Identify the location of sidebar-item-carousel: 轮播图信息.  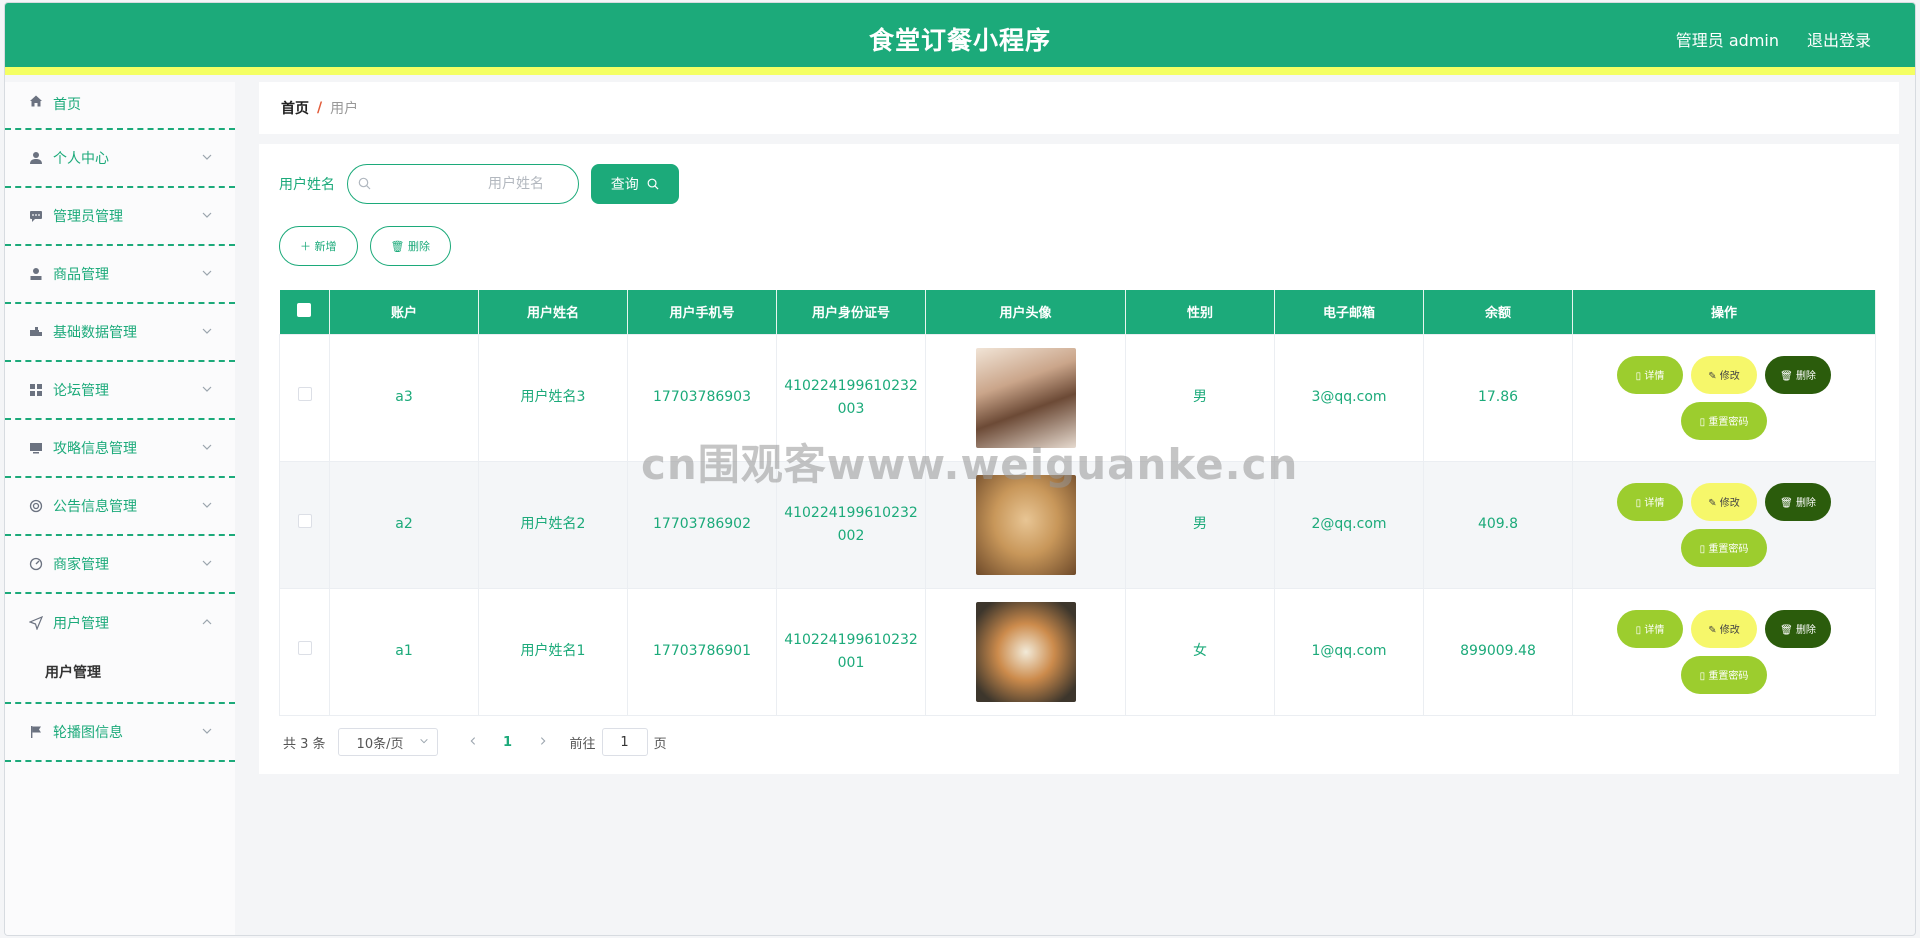
(120, 733).